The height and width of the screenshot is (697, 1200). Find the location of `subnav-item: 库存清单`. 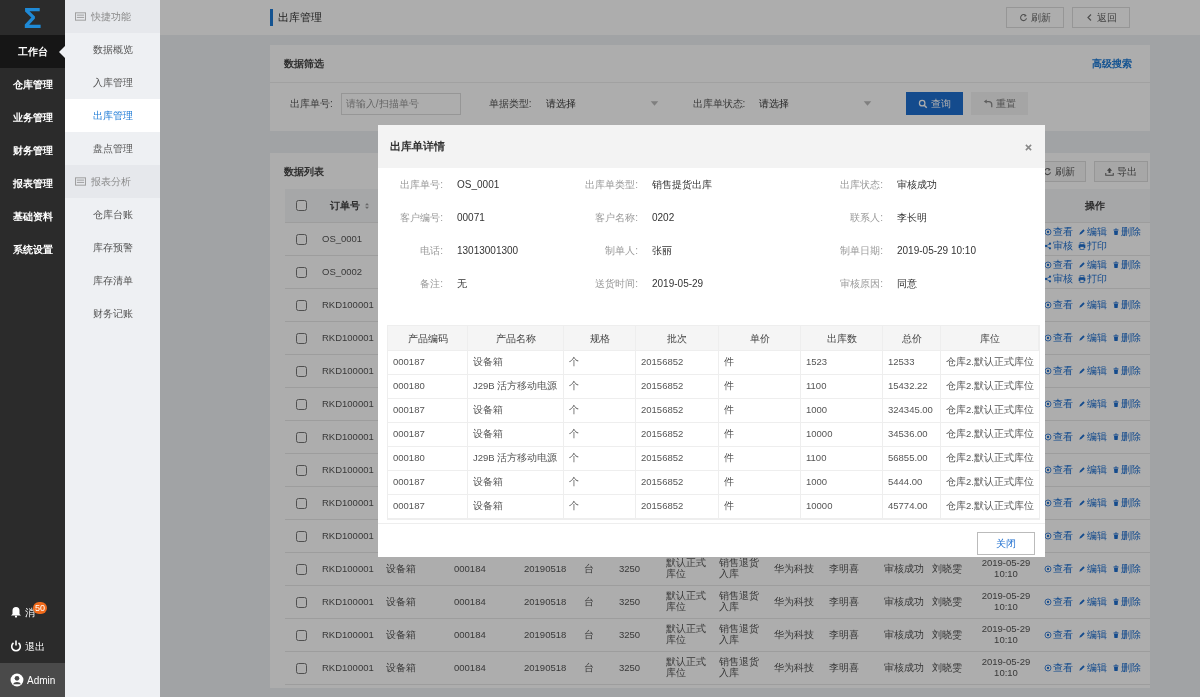

subnav-item: 库存清单 is located at coordinates (112, 280).